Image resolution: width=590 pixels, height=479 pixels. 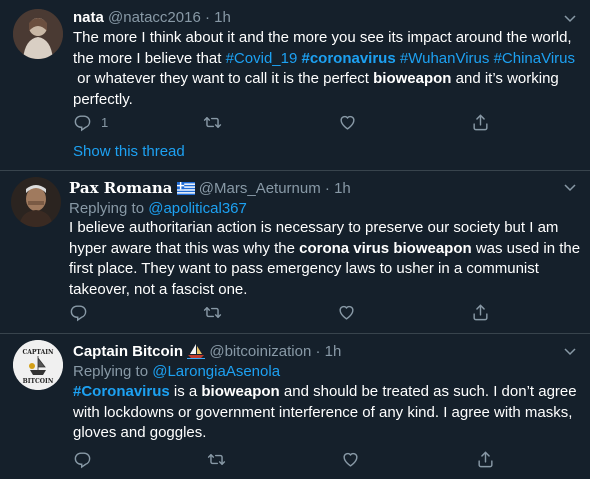 I want to click on reply-count: 1, so click(x=105, y=122).